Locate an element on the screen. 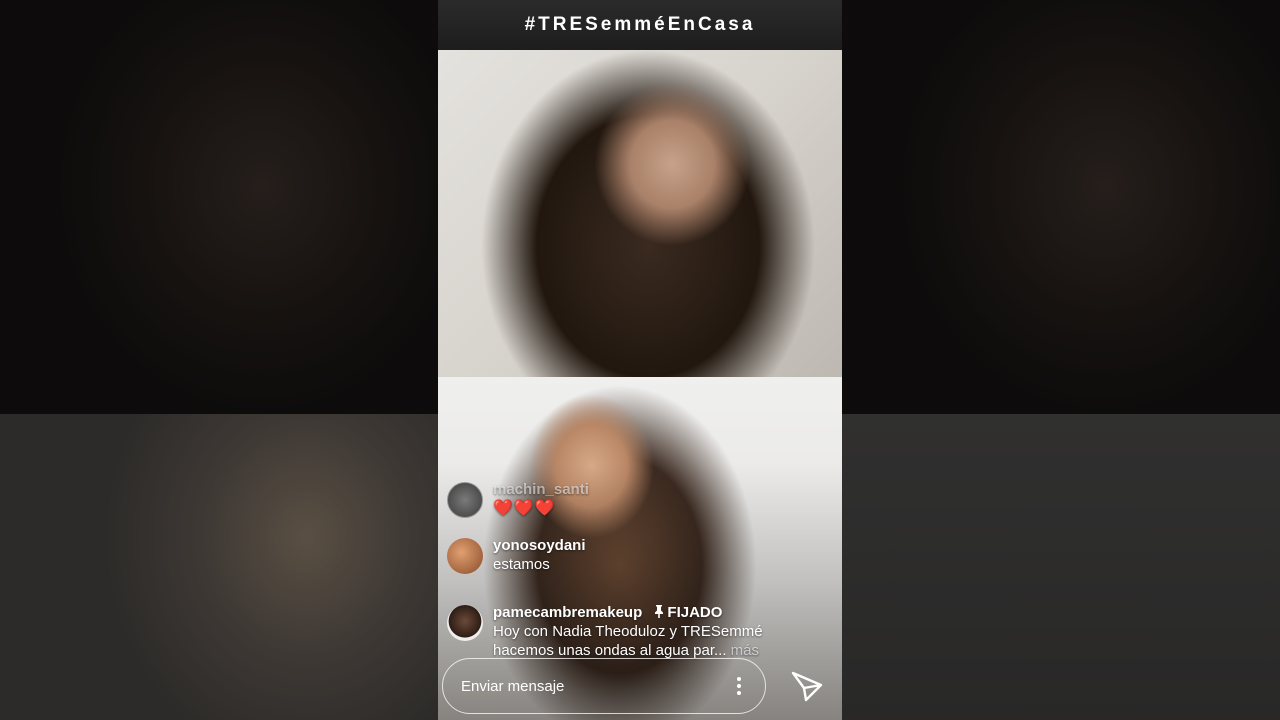 This screenshot has width=1280, height=720. host-video-feed is located at coordinates (640, 213).